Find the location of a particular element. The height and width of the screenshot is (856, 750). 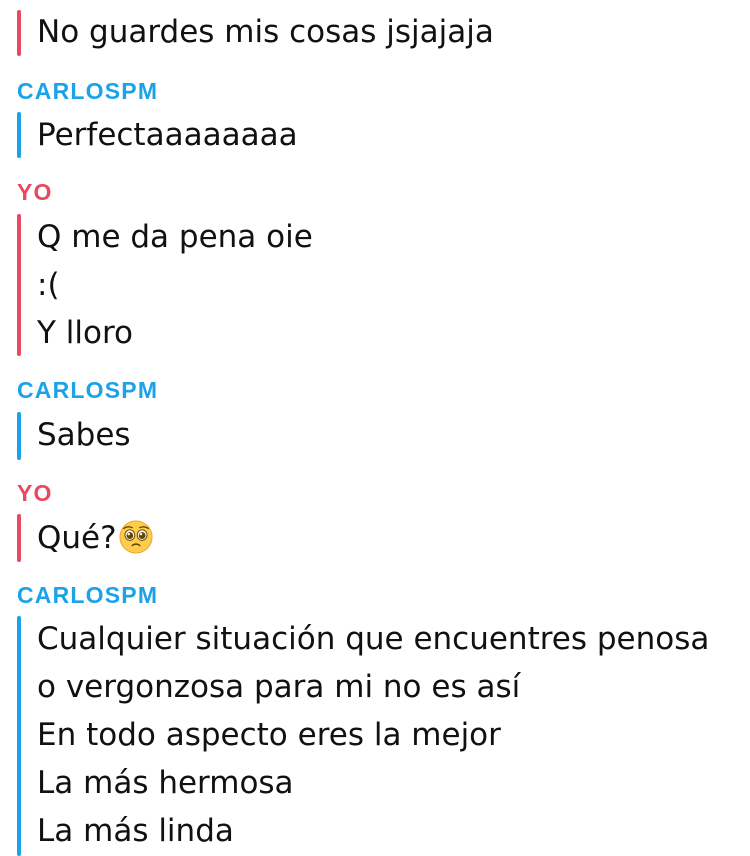

message-line: Qué? is located at coordinates (95, 538).